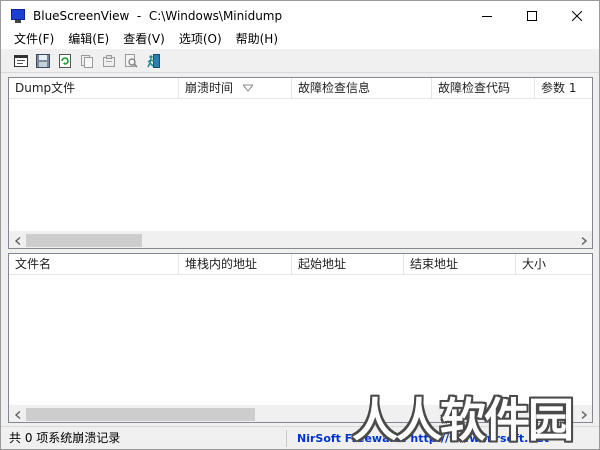  I want to click on save-button, so click(43, 61).